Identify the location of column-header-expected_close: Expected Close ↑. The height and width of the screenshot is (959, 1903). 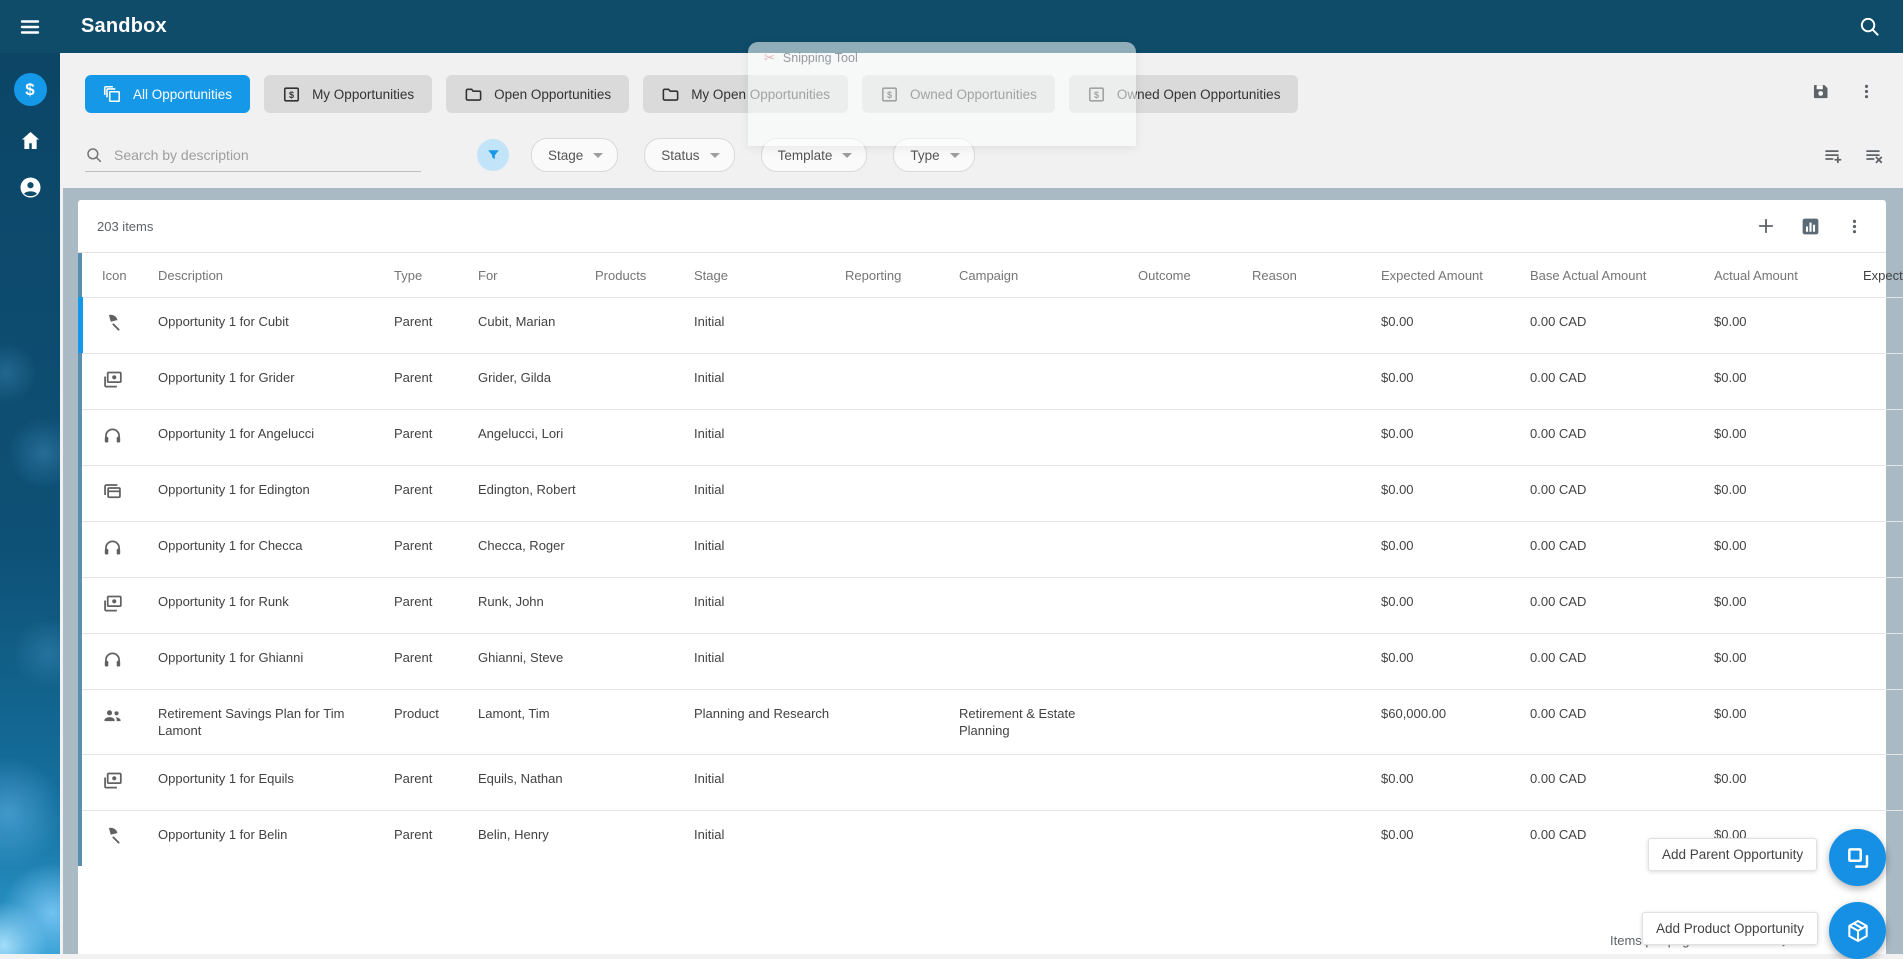
(1883, 275).